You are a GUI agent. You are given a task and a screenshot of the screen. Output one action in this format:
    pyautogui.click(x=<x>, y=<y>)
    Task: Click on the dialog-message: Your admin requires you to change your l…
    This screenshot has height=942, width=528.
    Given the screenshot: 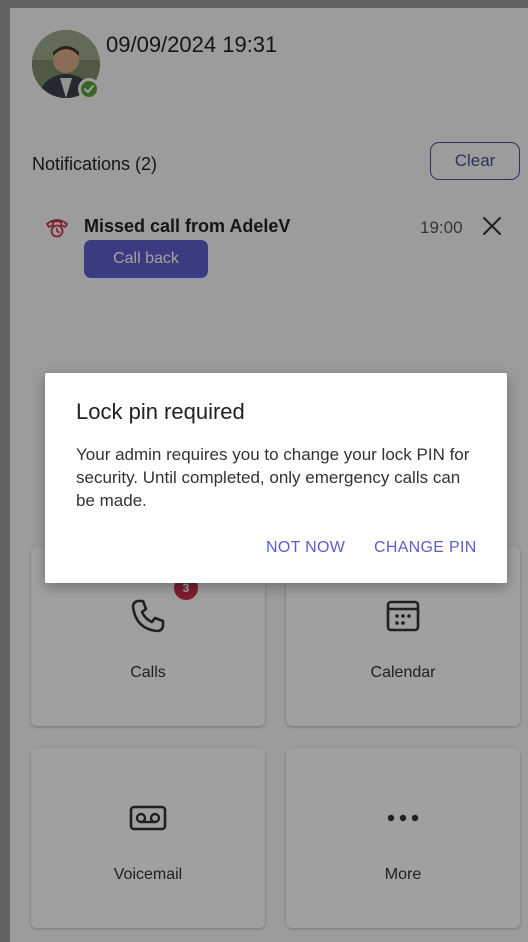 What is the action you would take?
    pyautogui.click(x=273, y=477)
    